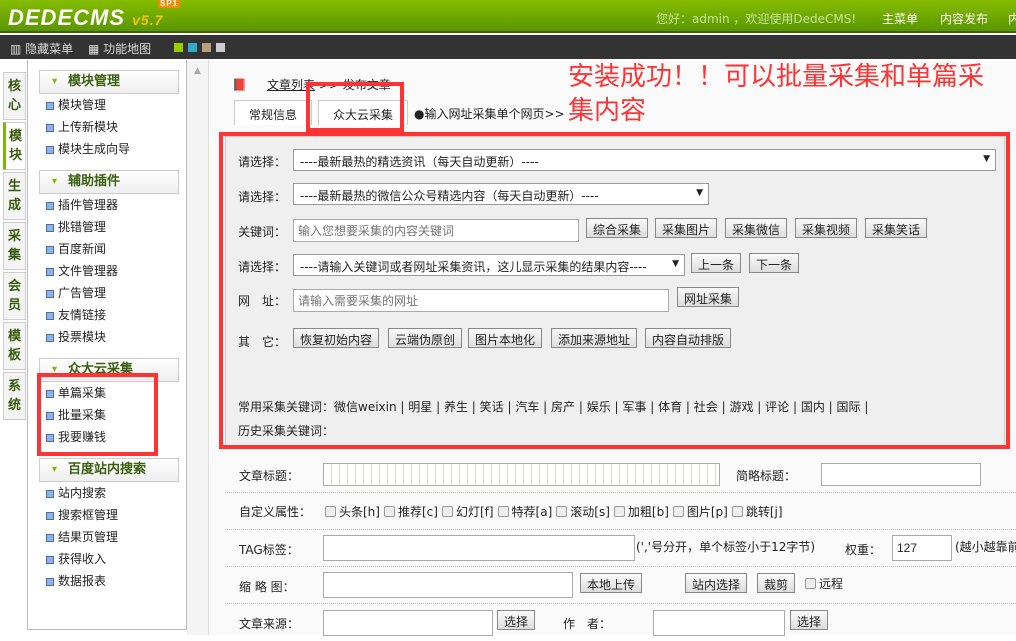 The width and height of the screenshot is (1016, 641). I want to click on hide-menu-button: ▥ 隐藏菜单, so click(41, 48).